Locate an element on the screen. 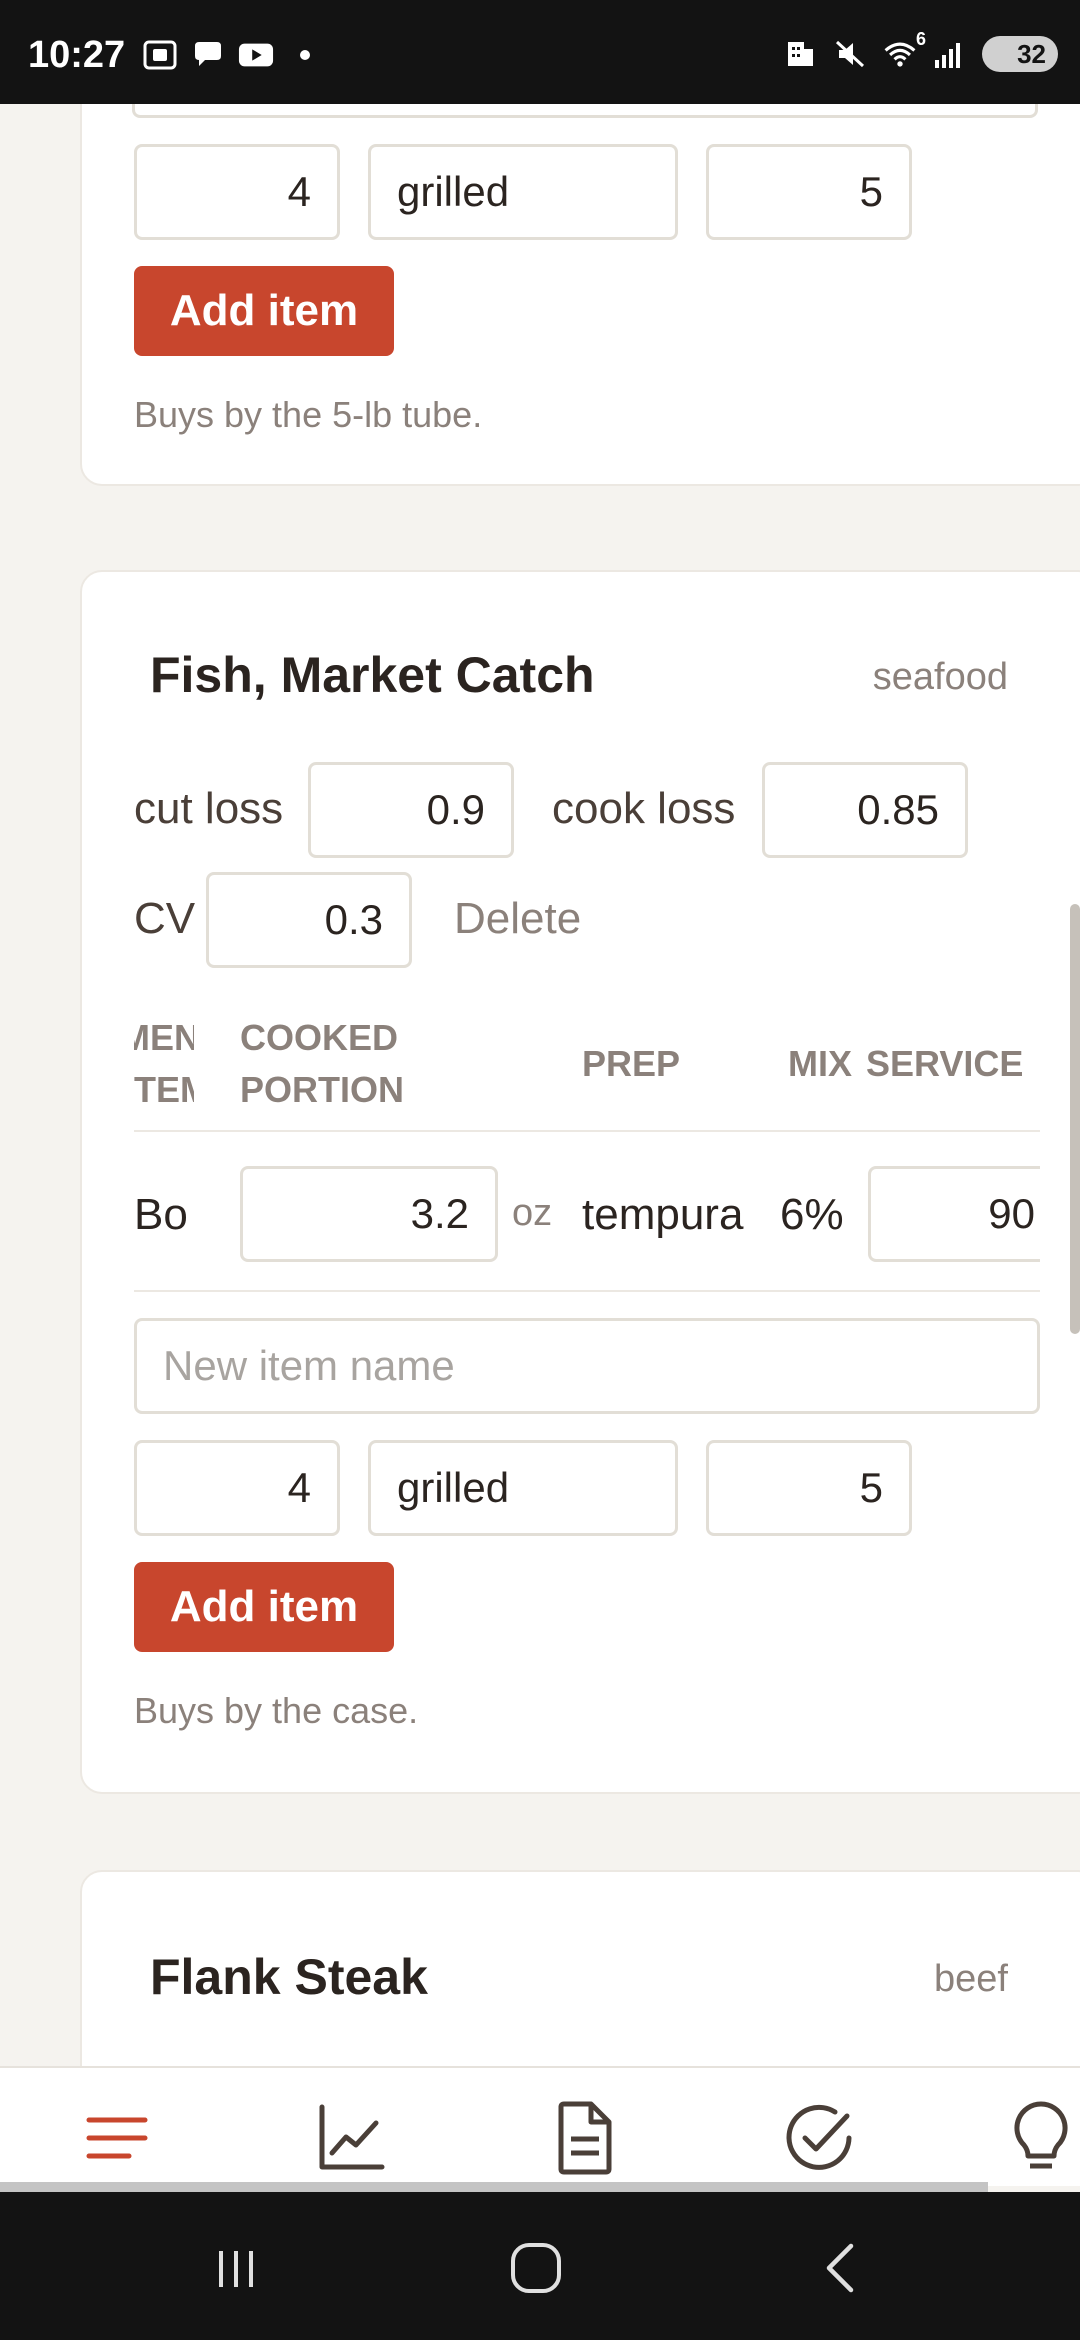 The width and height of the screenshot is (1080, 2340). chat-bubble-icon is located at coordinates (208, 55).